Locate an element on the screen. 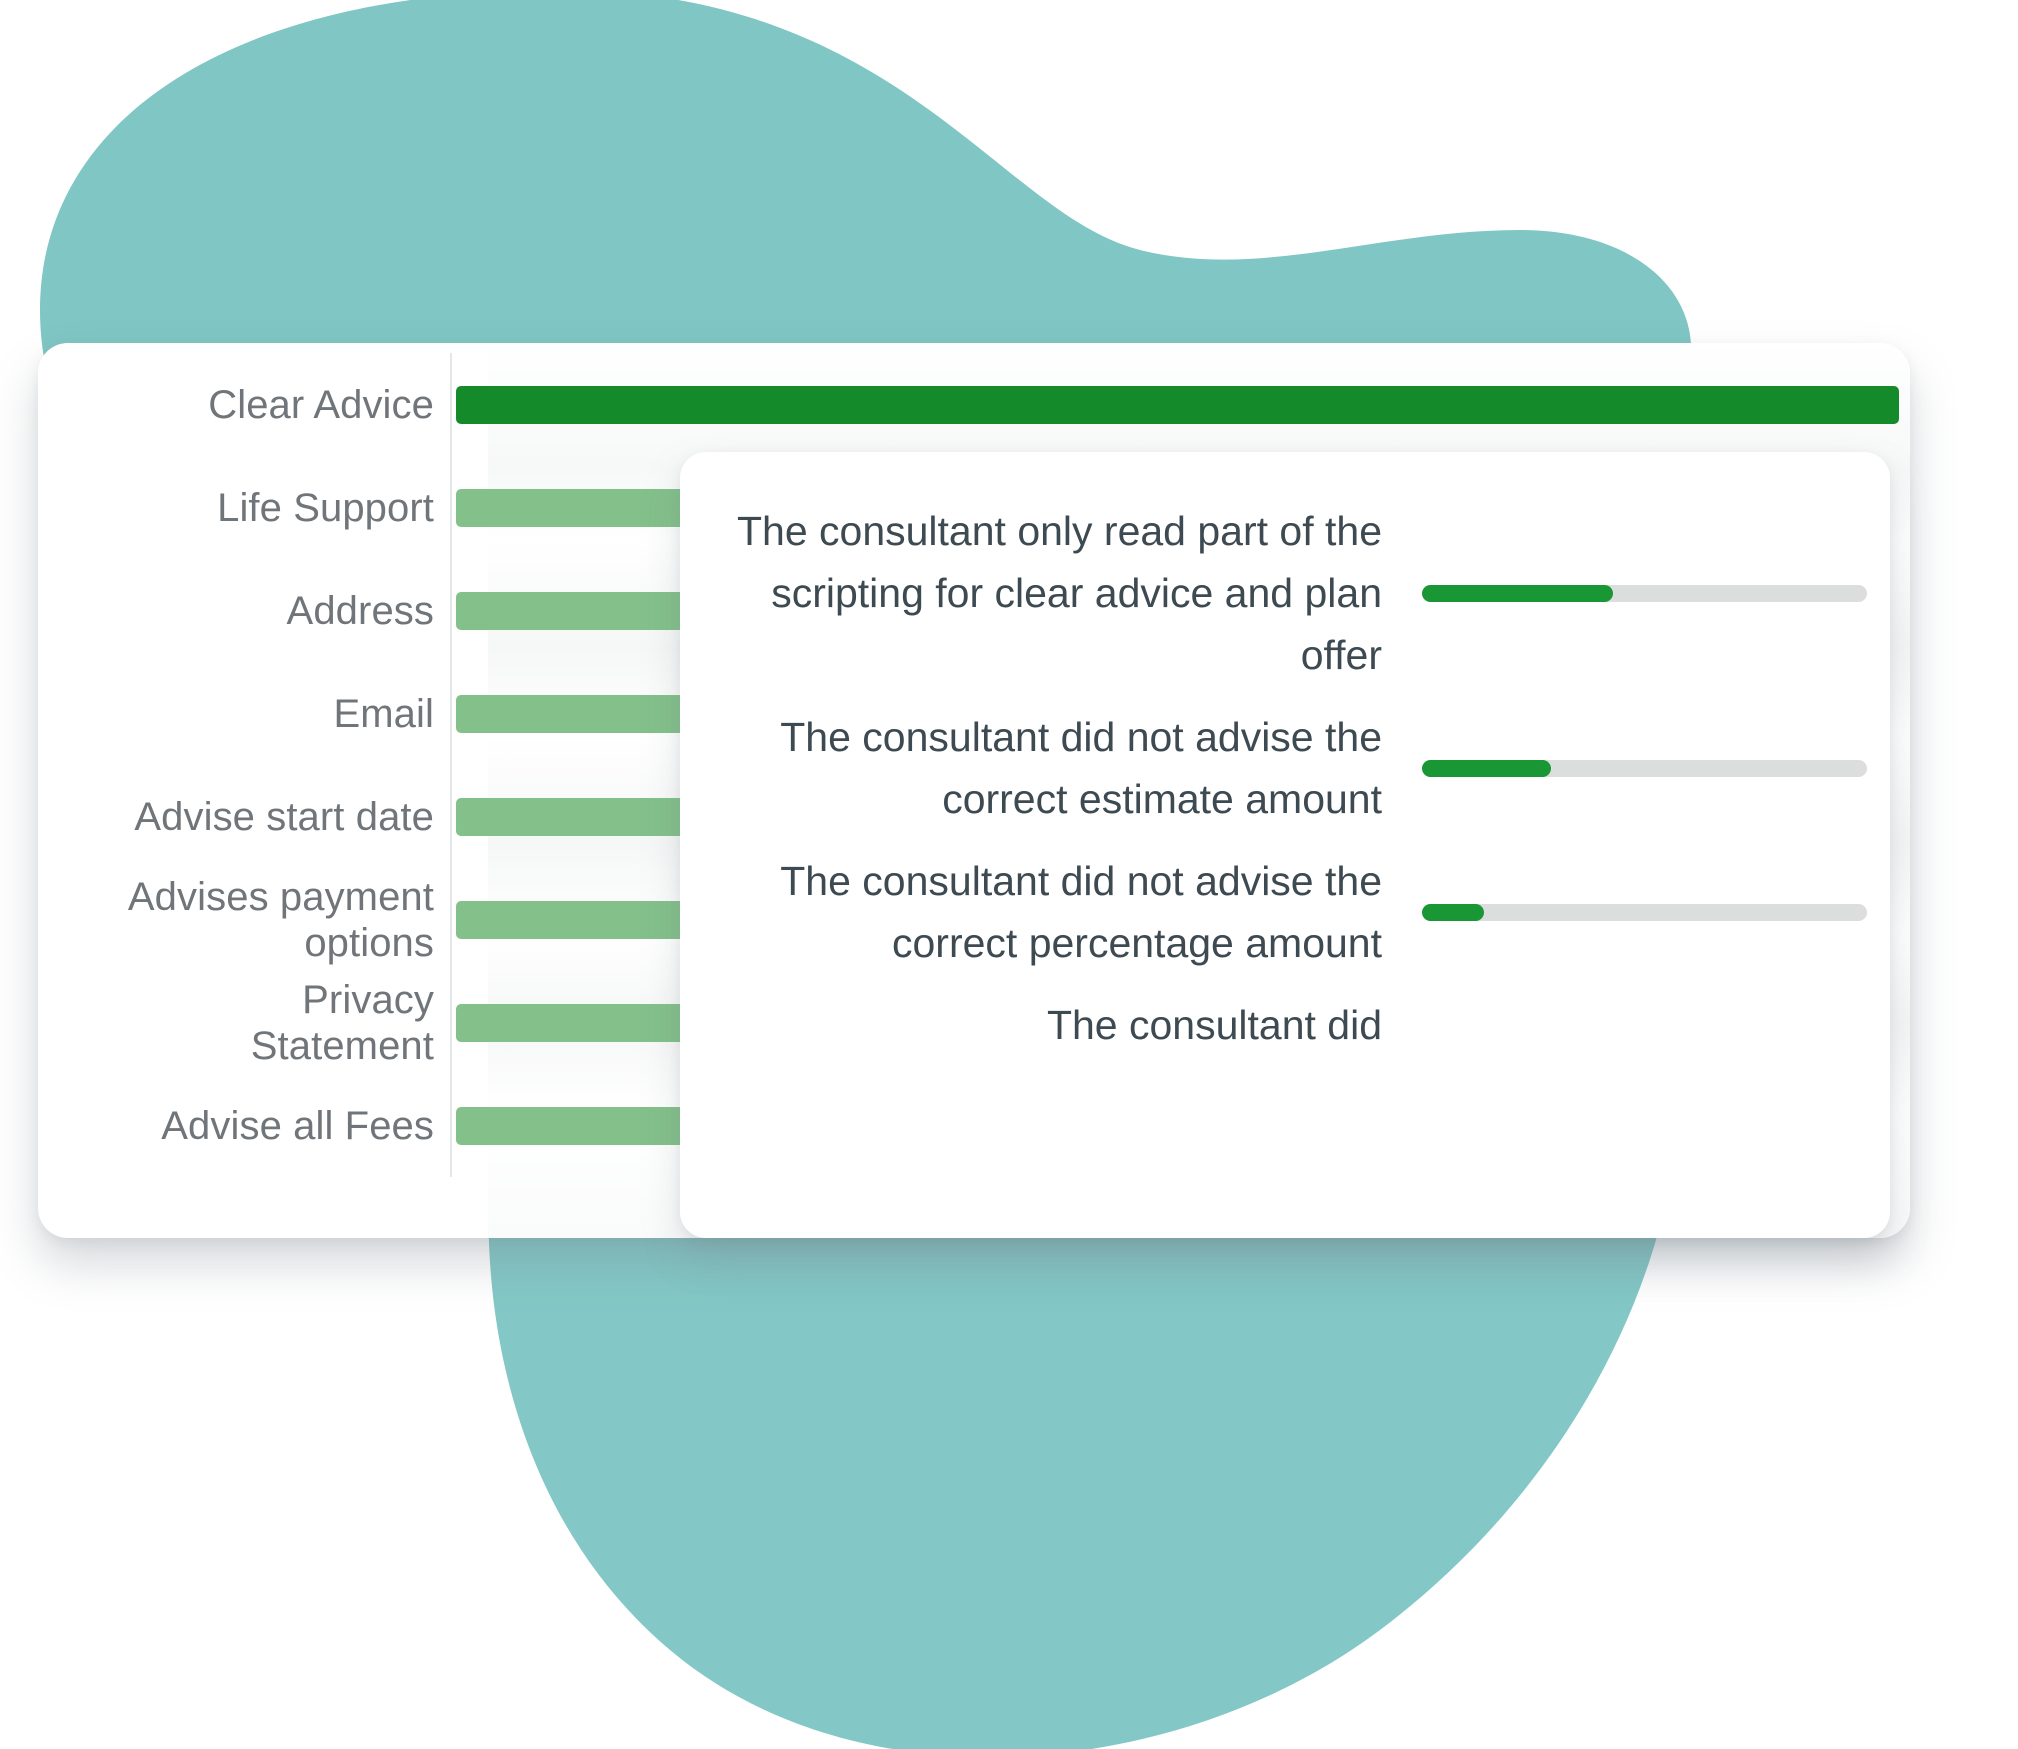 The height and width of the screenshot is (1749, 2018). chart-row: Clear Advice is located at coordinates (974, 404).